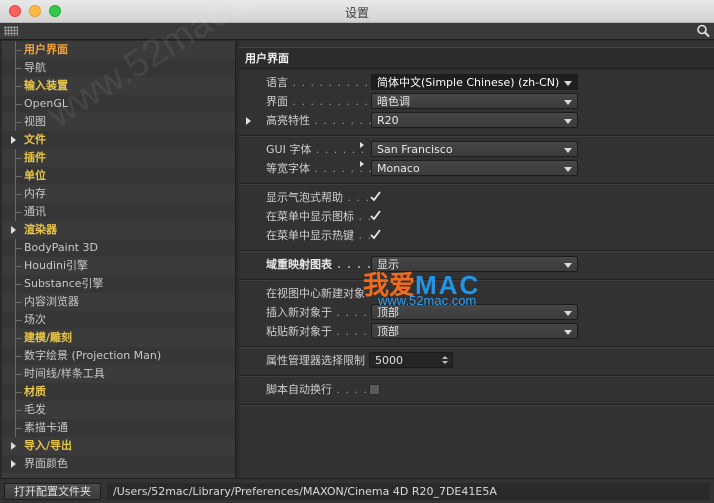 This screenshot has width=714, height=503. I want to click on paste-new-dropdown: 顶部, so click(474, 331).